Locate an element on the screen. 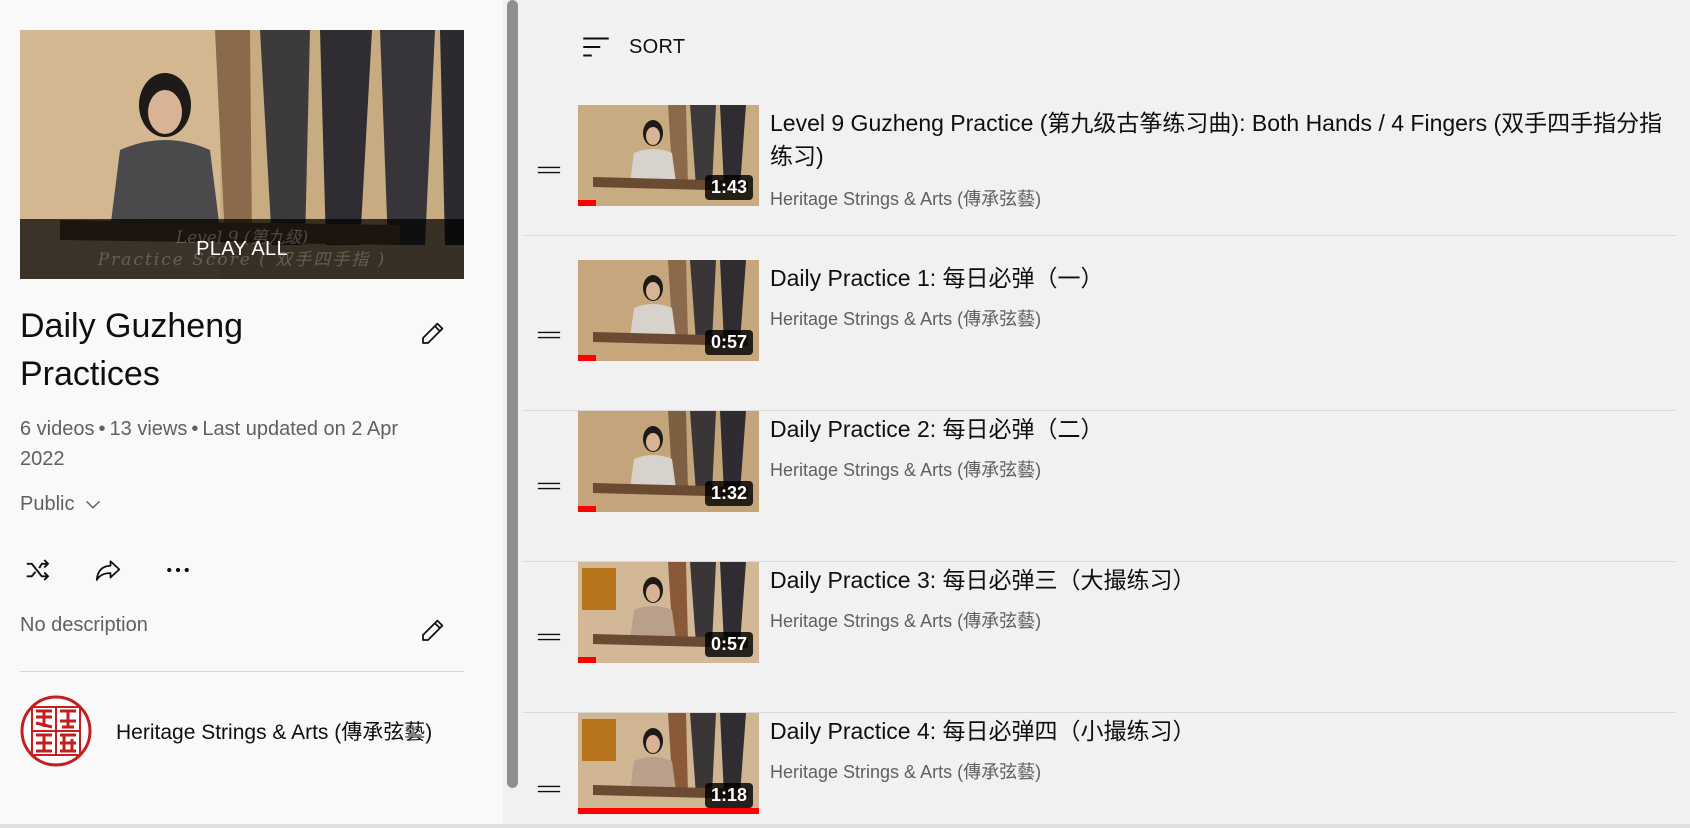 This screenshot has height=828, width=1690. channel-name: Heritage Strings & Arts (傳承弦藝) is located at coordinates (274, 731).